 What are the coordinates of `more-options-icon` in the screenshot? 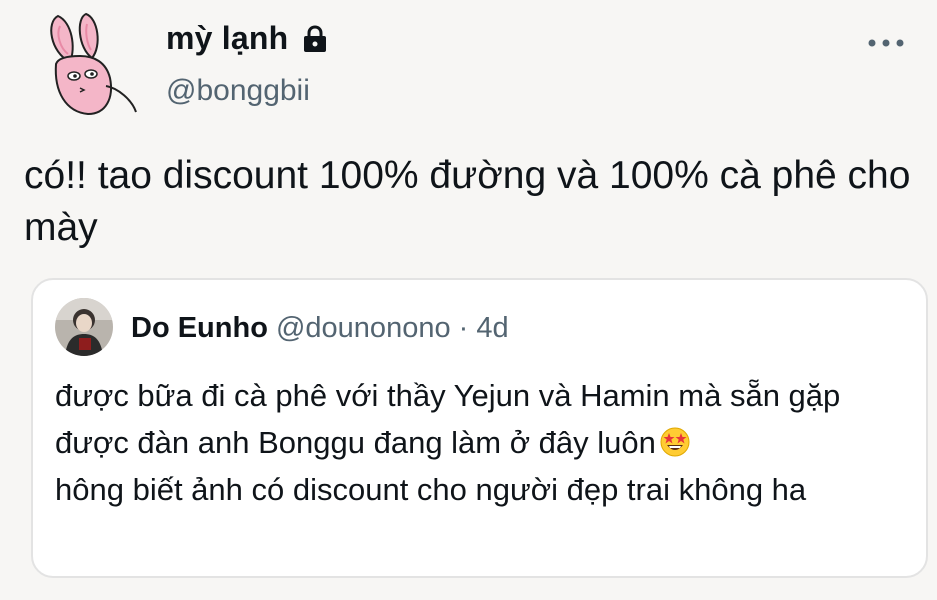 It's located at (886, 43).